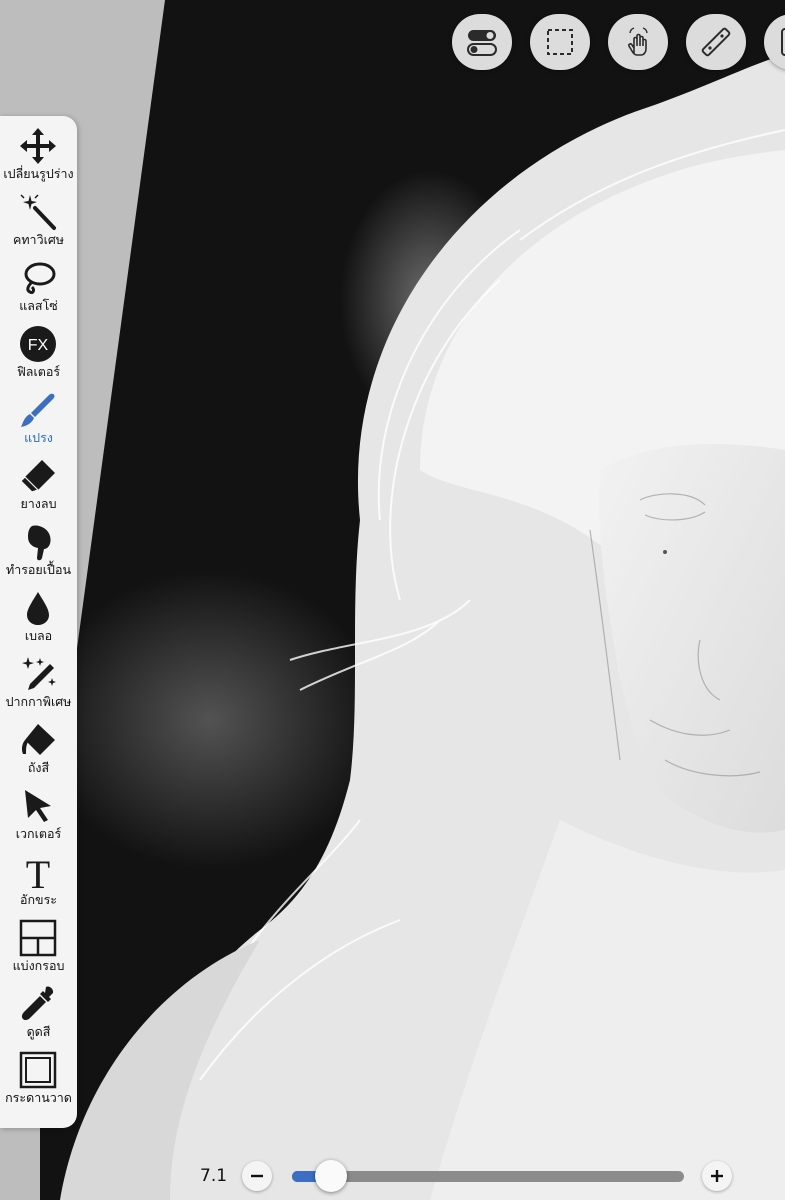 This screenshot has height=1200, width=785. What do you see at coordinates (38, 635) in the screenshot?
I see `tool-label: เบลอ` at bounding box center [38, 635].